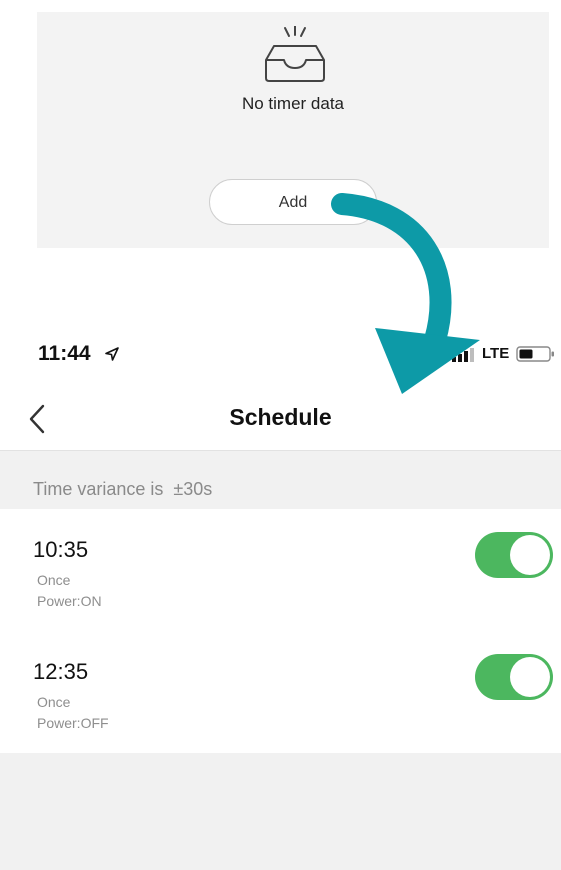 Image resolution: width=561 pixels, height=870 pixels. Describe the element at coordinates (280, 692) in the screenshot. I see `schedule-item: 12:35 Once Power:OFF` at that location.